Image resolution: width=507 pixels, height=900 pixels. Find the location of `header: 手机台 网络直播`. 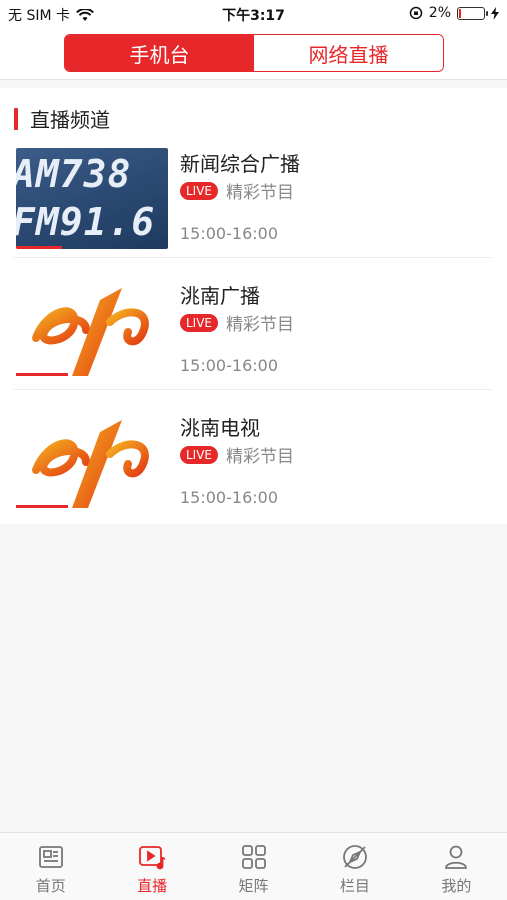

header: 手机台 网络直播 is located at coordinates (253, 54).